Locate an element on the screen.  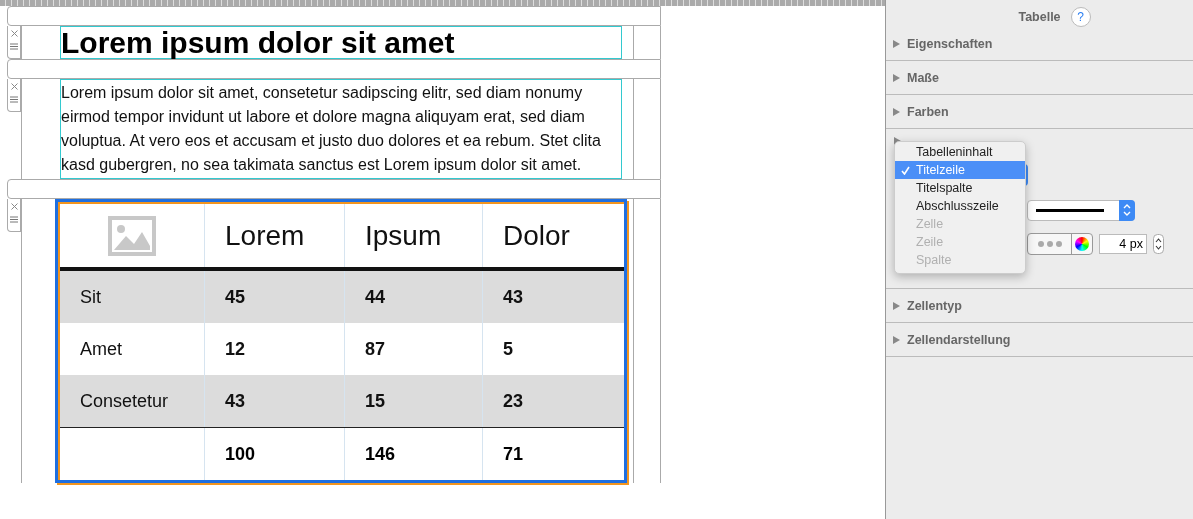
table-cell: Sit is located at coordinates (90, 297).